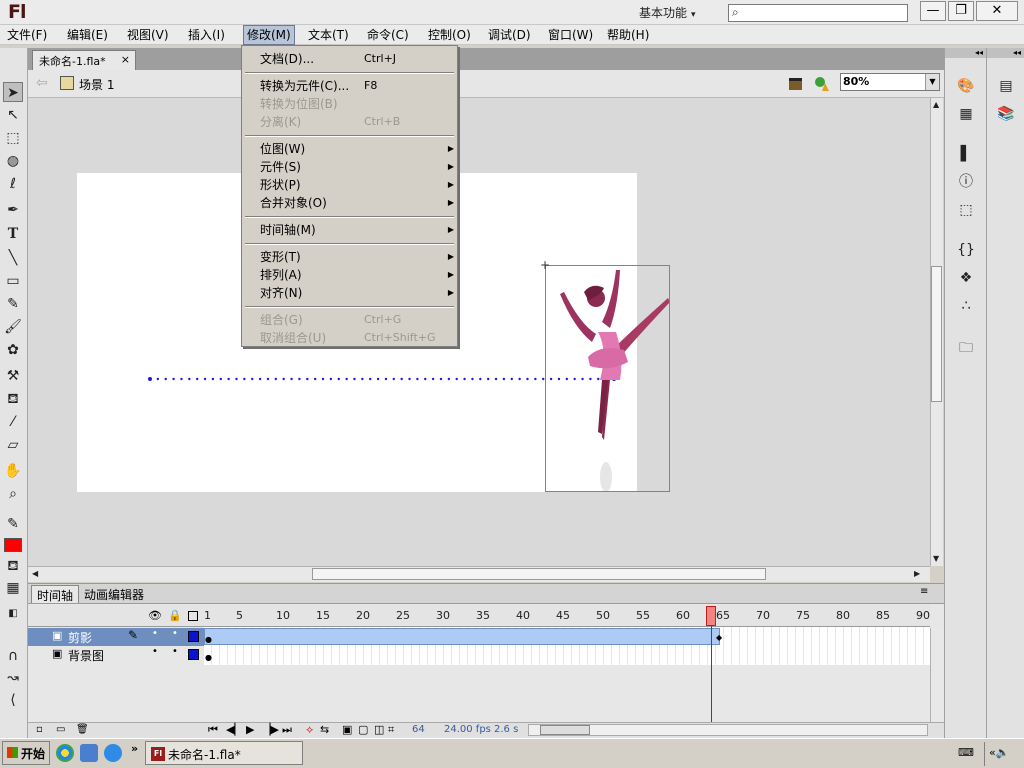  I want to click on tray-expand-icon: «🔈, so click(1004, 754).